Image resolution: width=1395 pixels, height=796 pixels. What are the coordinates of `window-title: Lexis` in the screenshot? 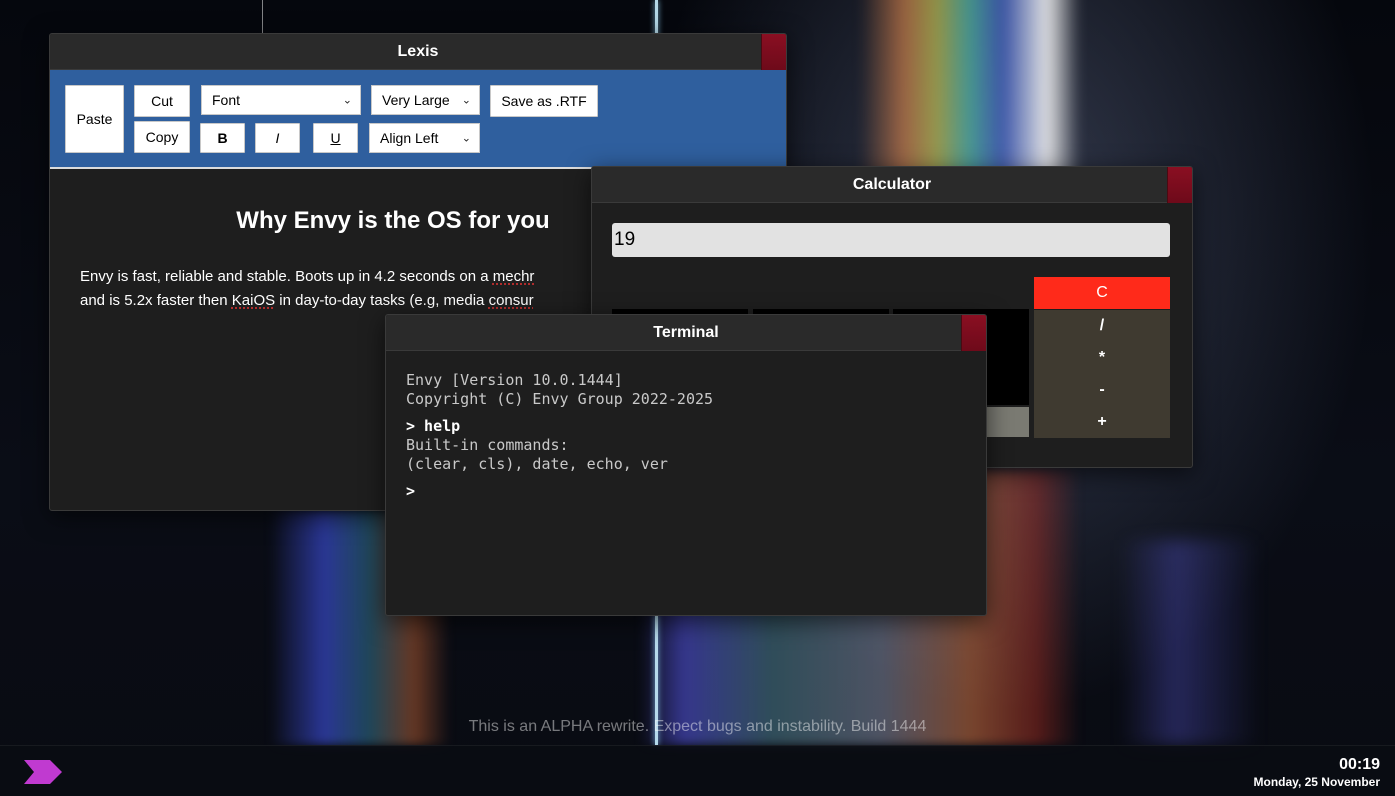 It's located at (418, 51).